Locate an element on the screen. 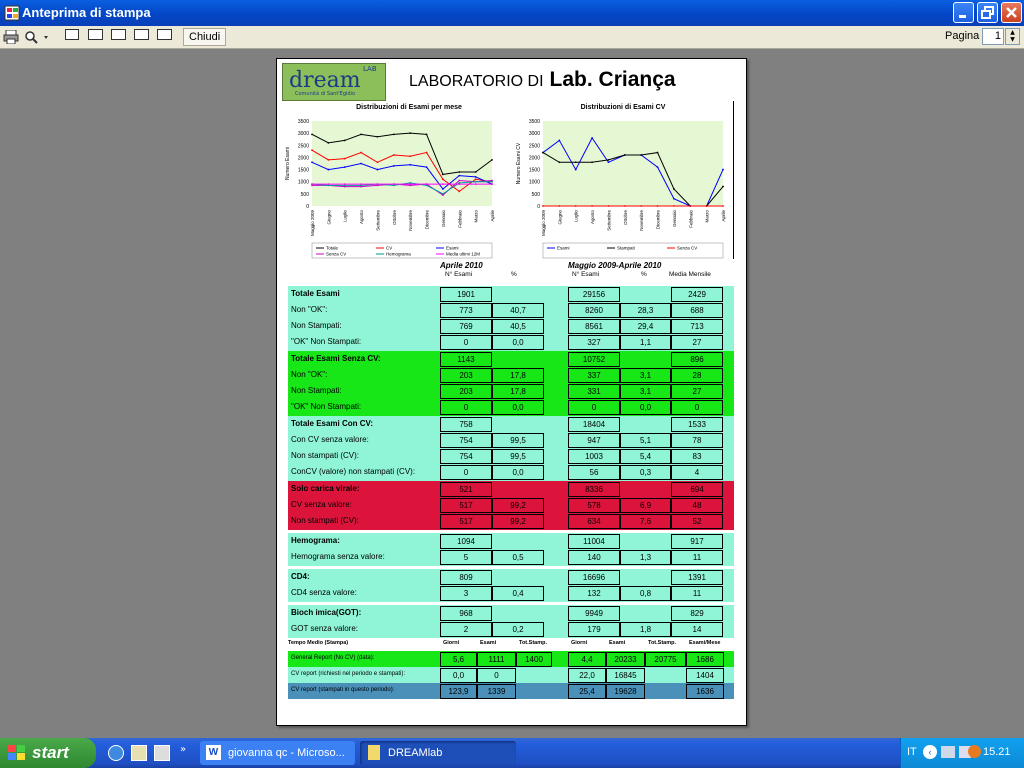 This screenshot has height=768, width=1024. chart2-xtick: Novembre is located at coordinates (641, 220).